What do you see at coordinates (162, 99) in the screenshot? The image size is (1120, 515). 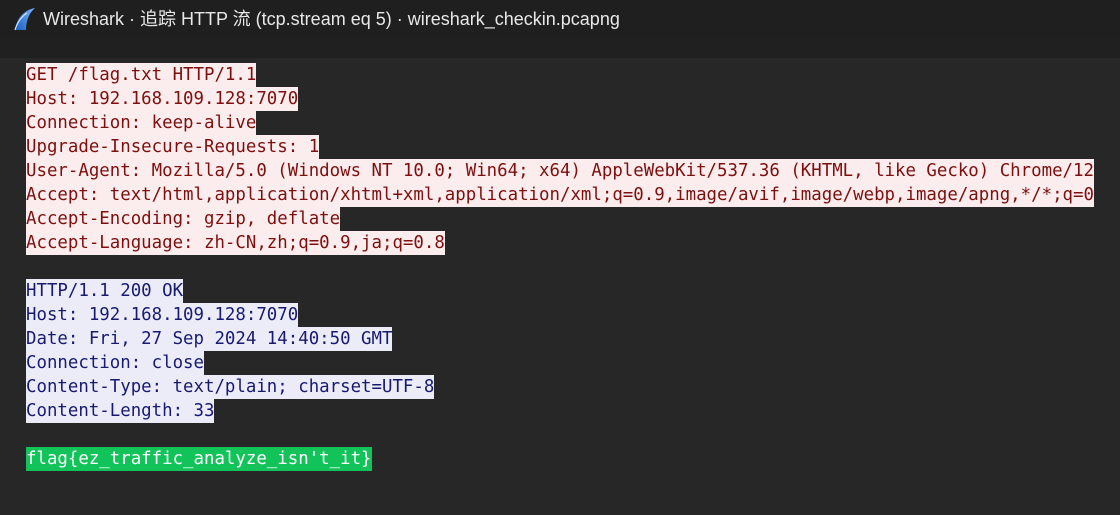 I see `request-line: Host: 192.168.109.128:7070` at bounding box center [162, 99].